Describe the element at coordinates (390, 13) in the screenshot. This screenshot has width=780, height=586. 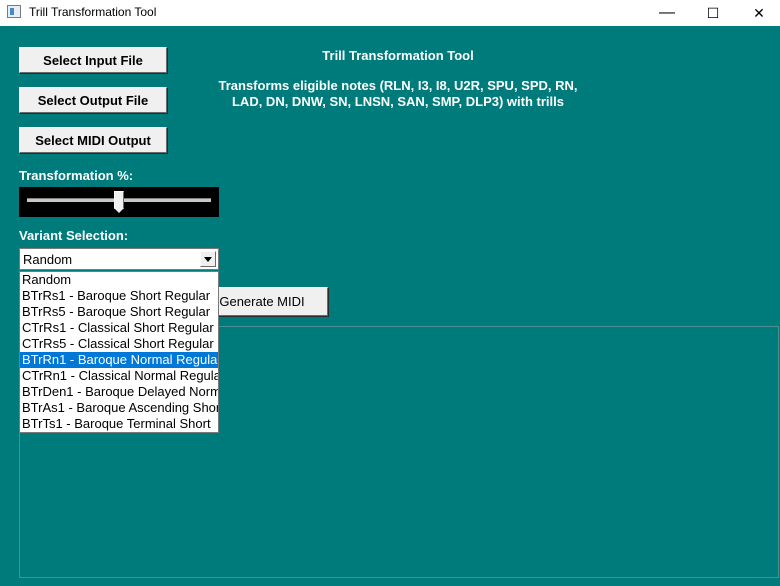
I see `title-bar: Trill Transformation Tool — ☐ ✕` at that location.